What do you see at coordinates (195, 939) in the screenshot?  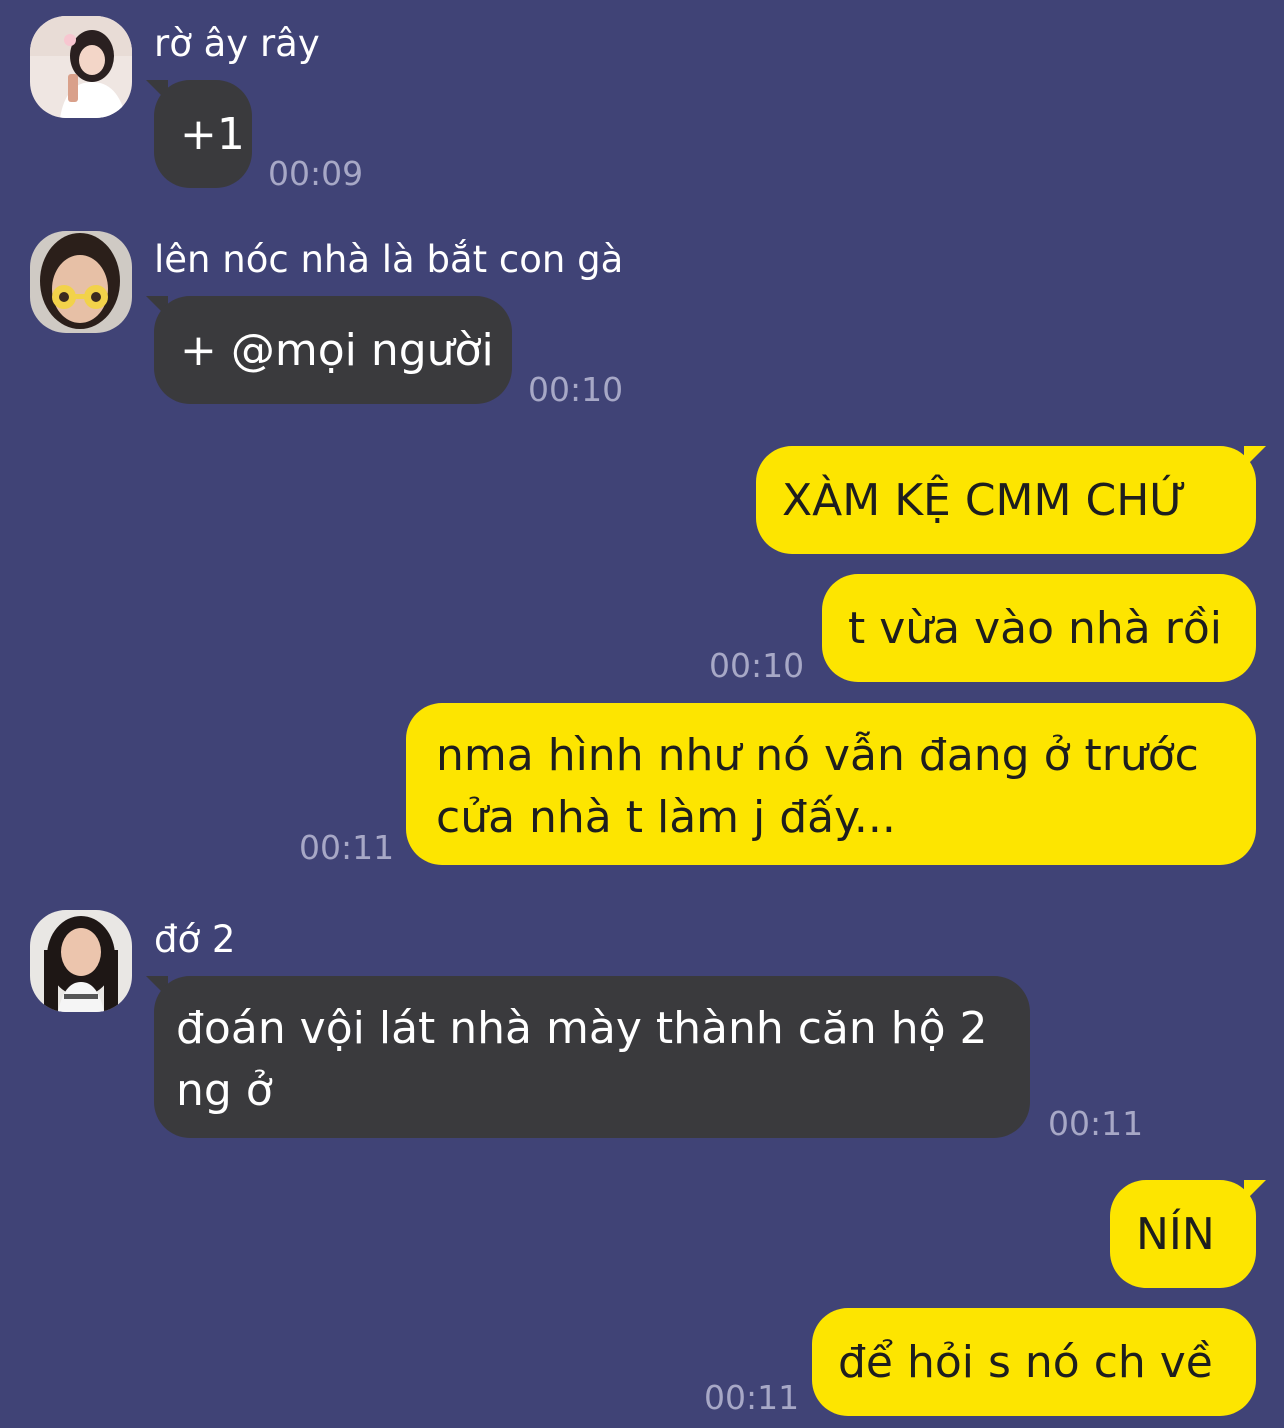 I see `sender-name: đớ 2` at bounding box center [195, 939].